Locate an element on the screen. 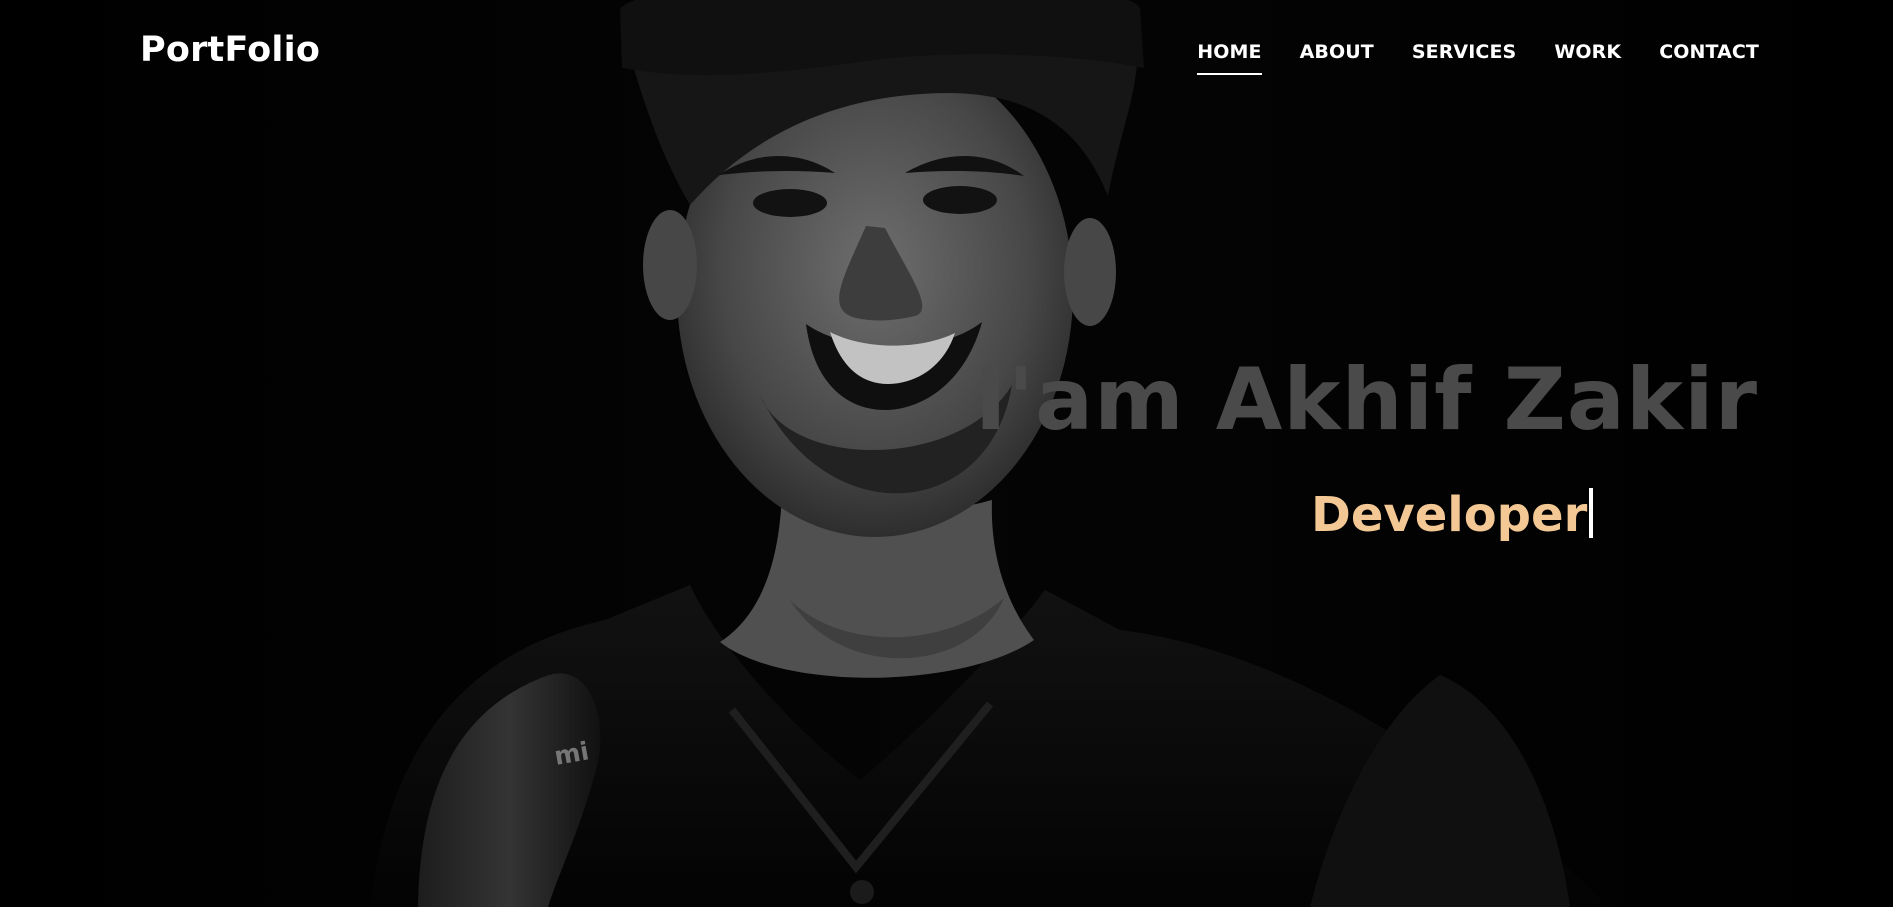  hero-role-line: Developer is located at coordinates (1452, 515).